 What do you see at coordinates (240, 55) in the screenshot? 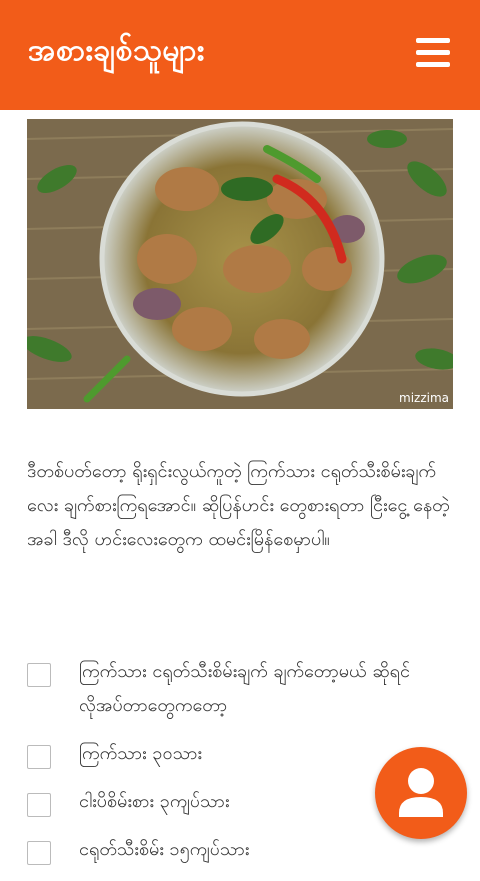
I see `app-bar: အစားချစ်သူများ` at bounding box center [240, 55].